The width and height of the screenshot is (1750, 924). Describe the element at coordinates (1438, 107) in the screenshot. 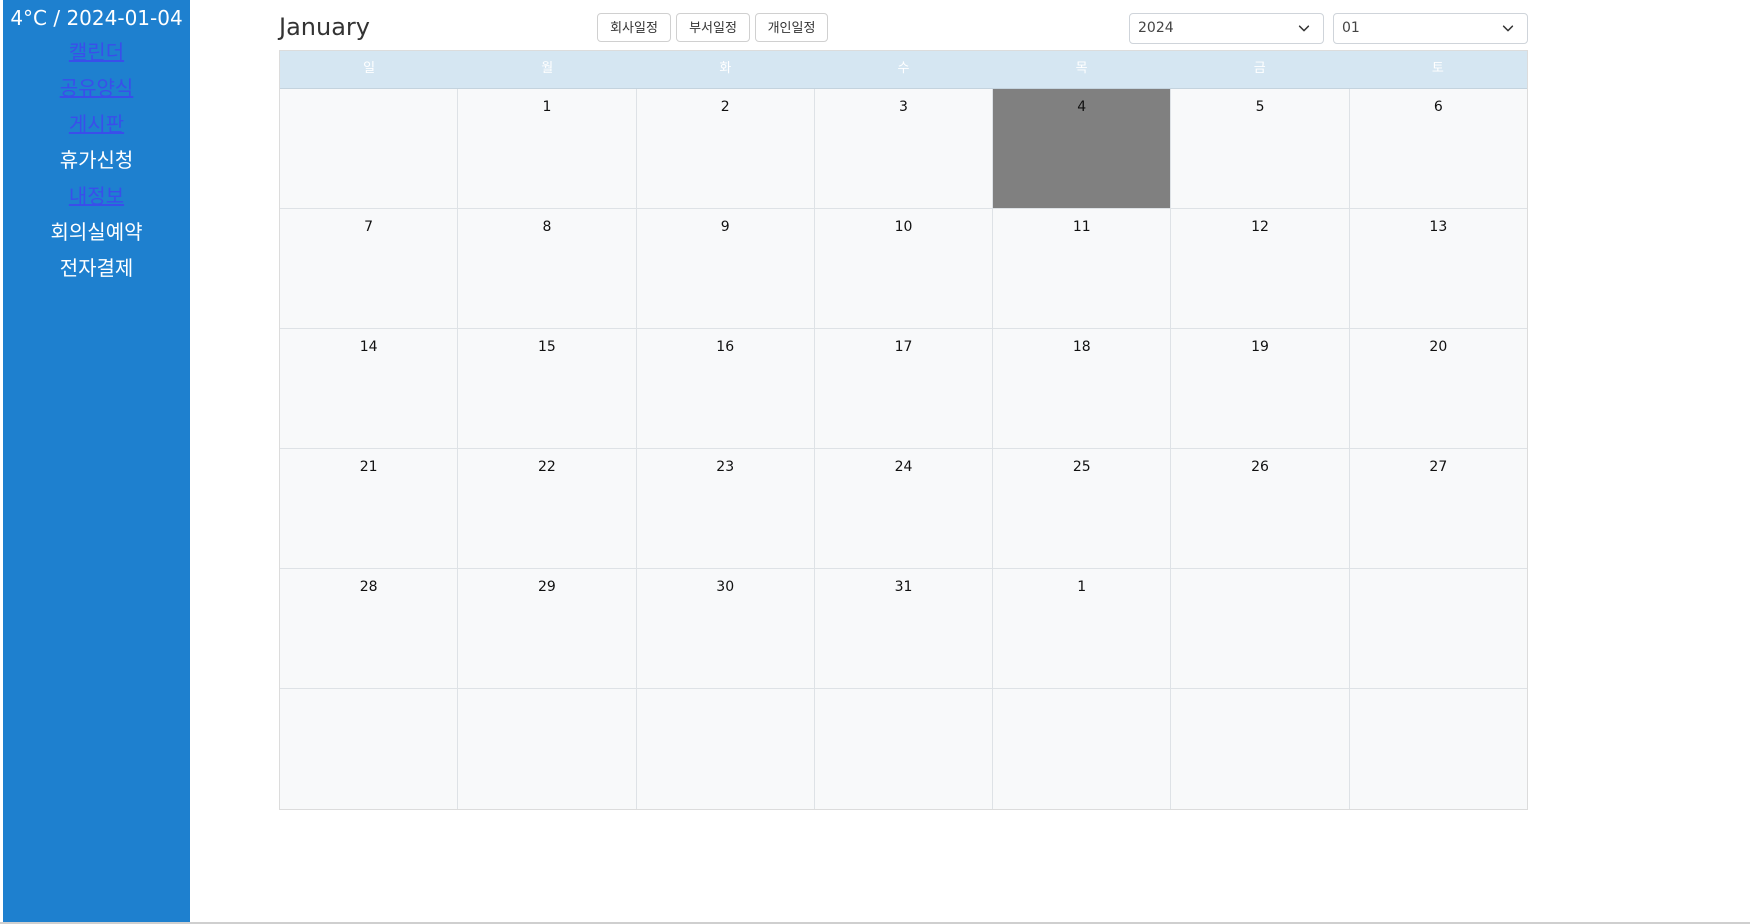

I see `day-number: 6` at that location.